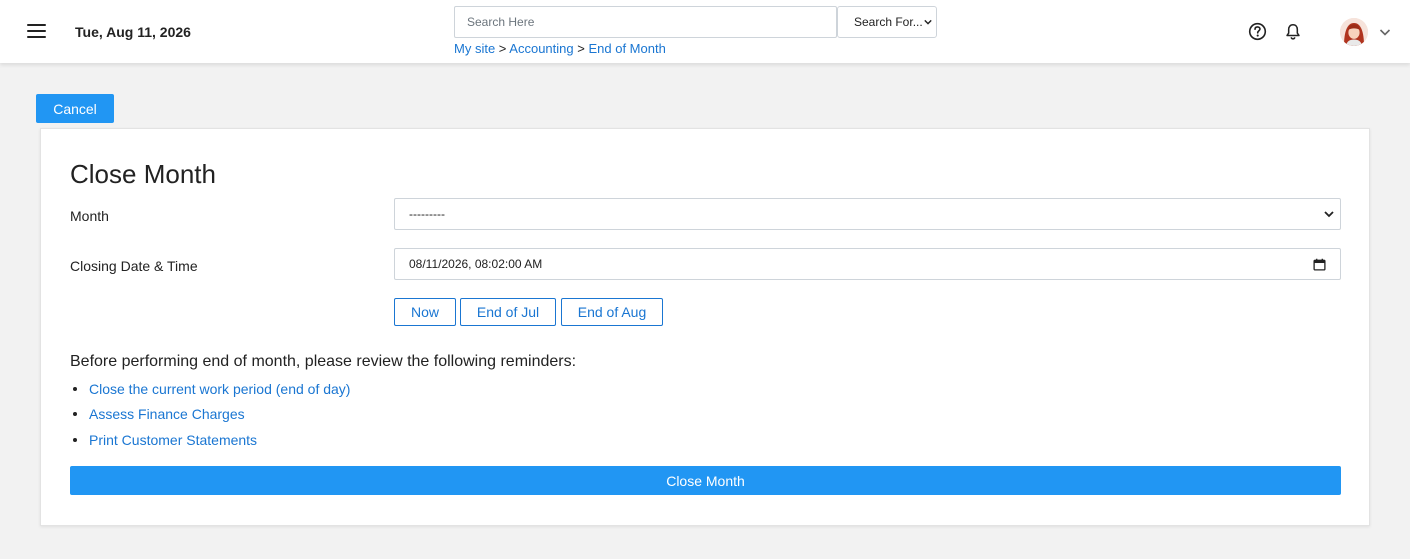 The width and height of the screenshot is (1410, 559). What do you see at coordinates (133, 32) in the screenshot?
I see `current-date: Tue, Aug 11, 2026` at bounding box center [133, 32].